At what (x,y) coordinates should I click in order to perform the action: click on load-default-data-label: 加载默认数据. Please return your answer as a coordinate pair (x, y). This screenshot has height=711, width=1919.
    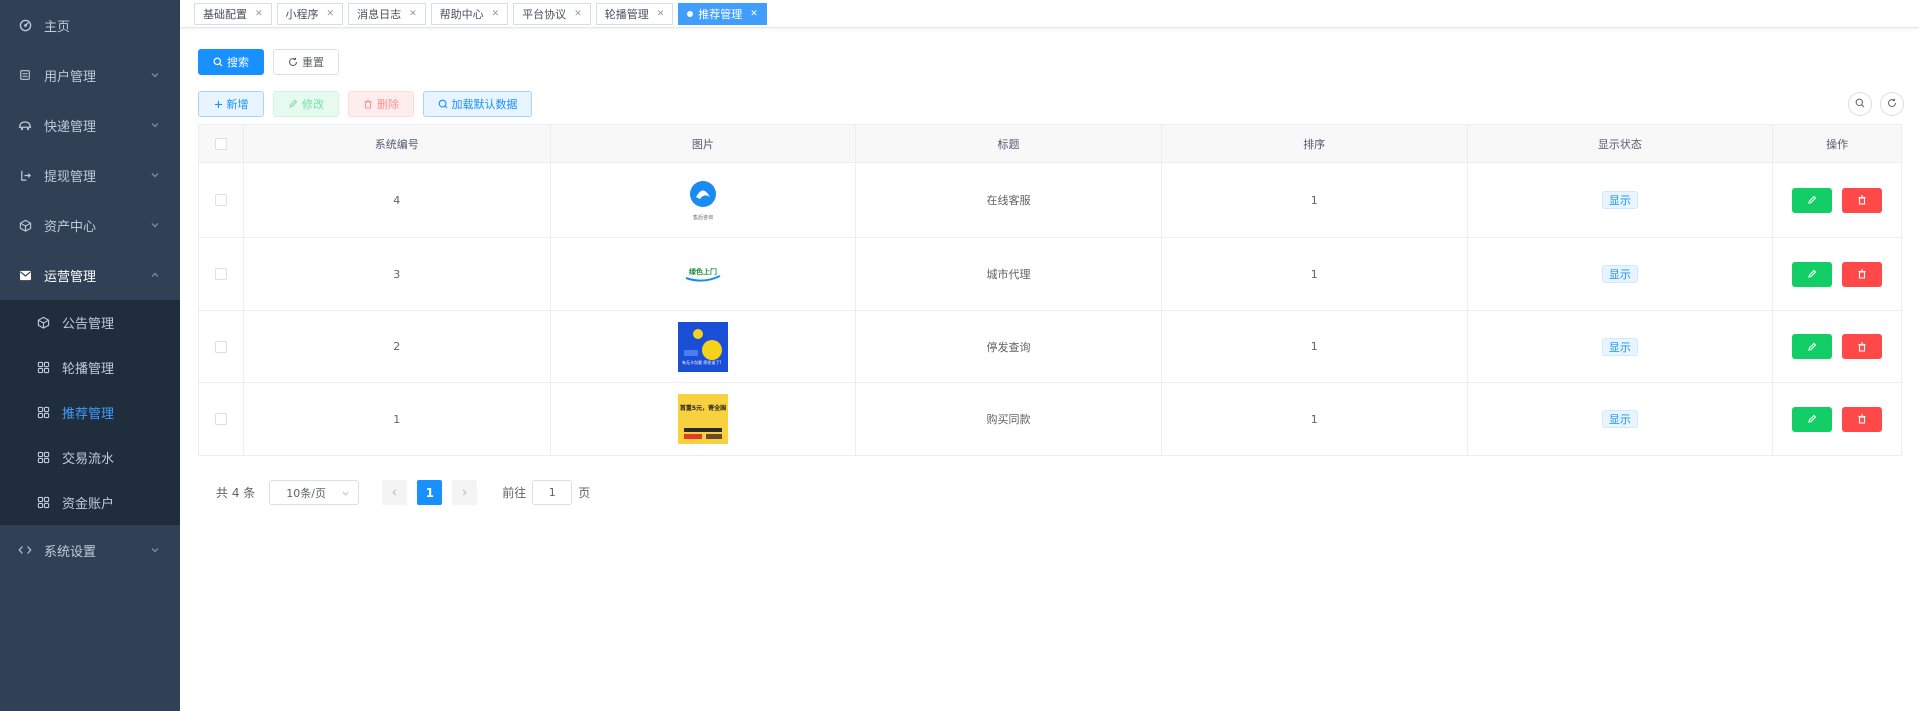
    Looking at the image, I should click on (484, 104).